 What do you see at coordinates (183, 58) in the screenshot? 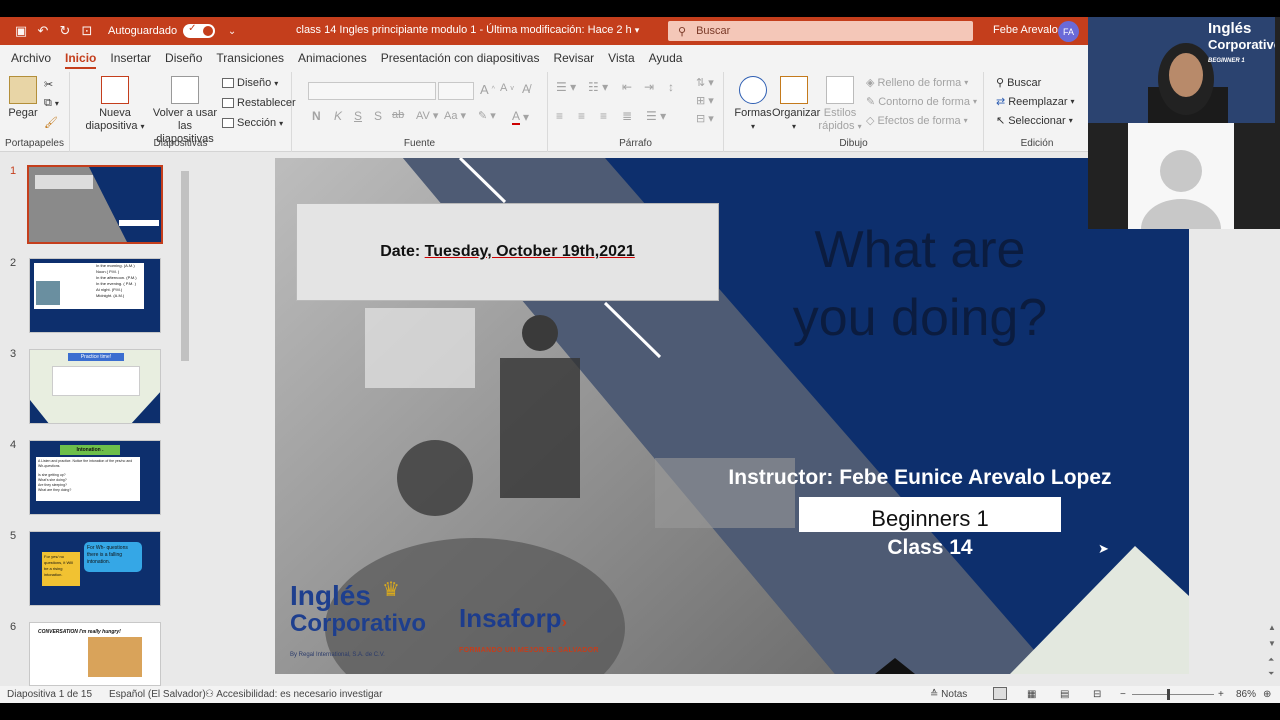
I see `tab-diseno: Diseño` at bounding box center [183, 58].